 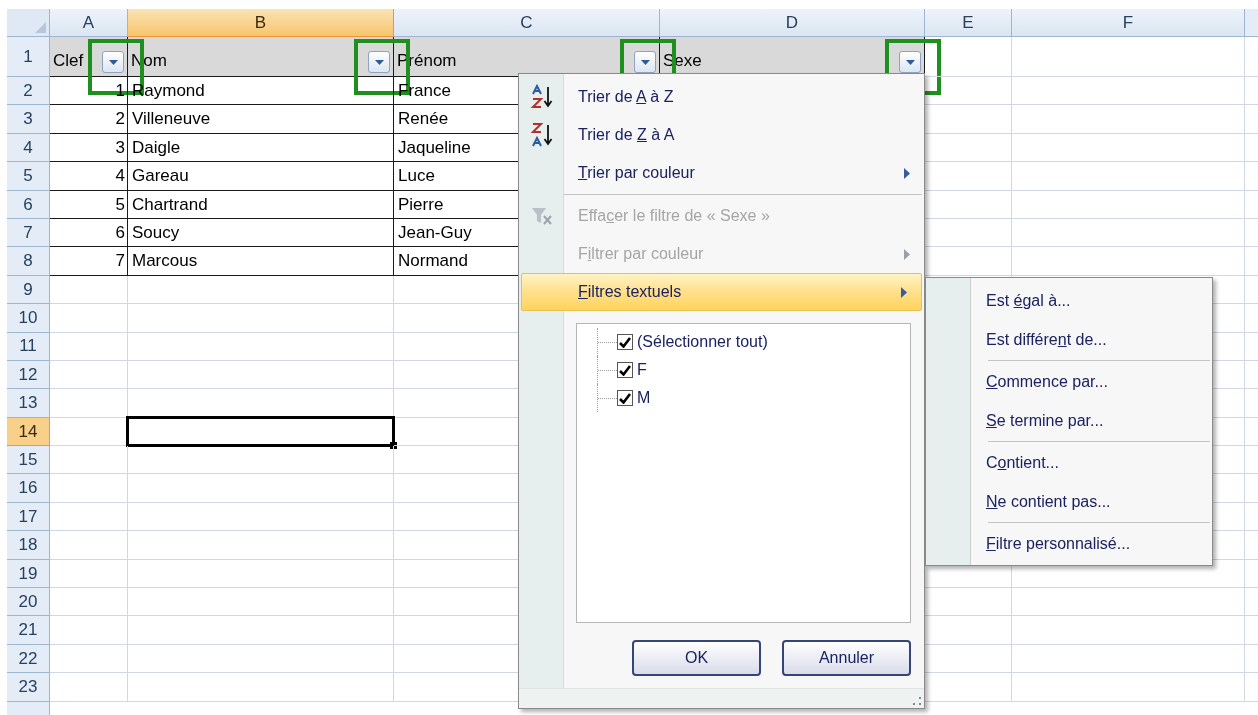 I want to click on cell-text: Chartrand, so click(x=170, y=204).